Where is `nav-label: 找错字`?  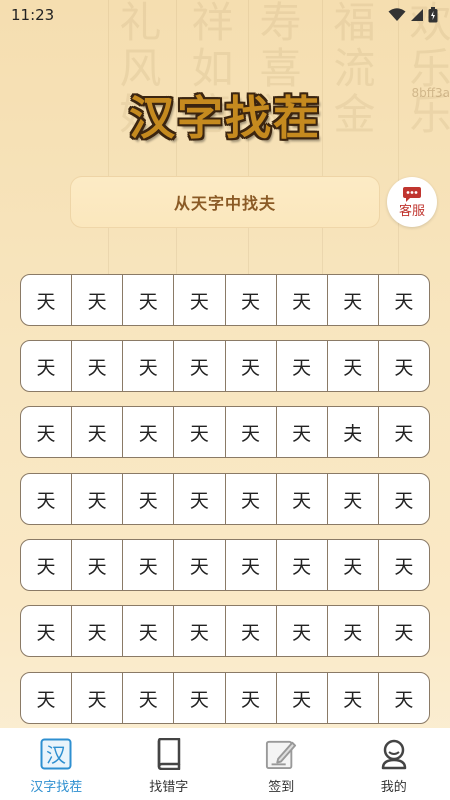
nav-label: 找错字 is located at coordinates (169, 787).